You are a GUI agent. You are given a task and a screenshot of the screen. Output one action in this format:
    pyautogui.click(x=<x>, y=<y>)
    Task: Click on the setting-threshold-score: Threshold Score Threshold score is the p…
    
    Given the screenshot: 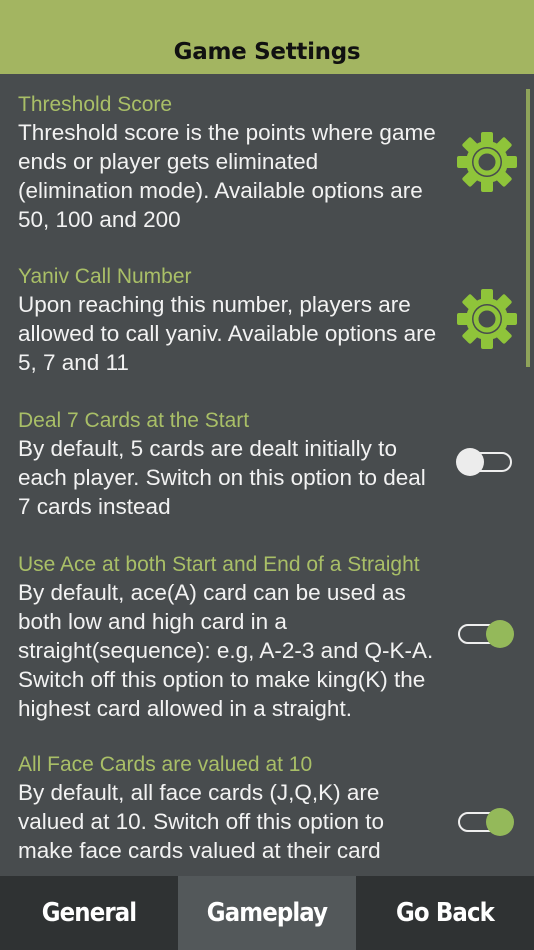 What is the action you would take?
    pyautogui.click(x=233, y=162)
    